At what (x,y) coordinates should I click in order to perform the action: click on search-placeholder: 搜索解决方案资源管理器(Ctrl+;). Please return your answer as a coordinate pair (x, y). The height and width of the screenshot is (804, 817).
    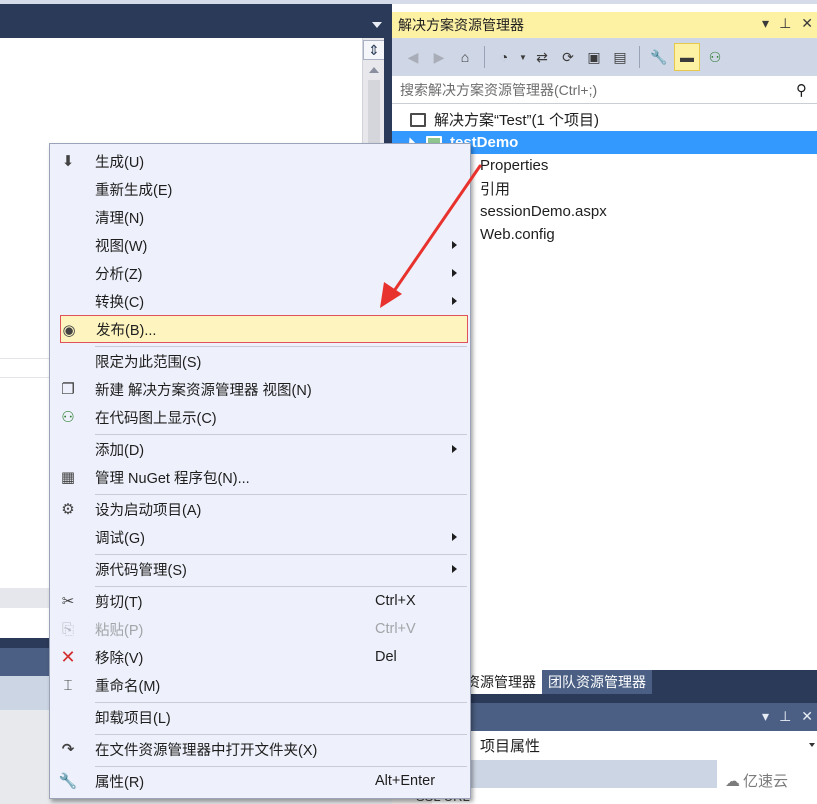
    Looking at the image, I should click on (499, 89).